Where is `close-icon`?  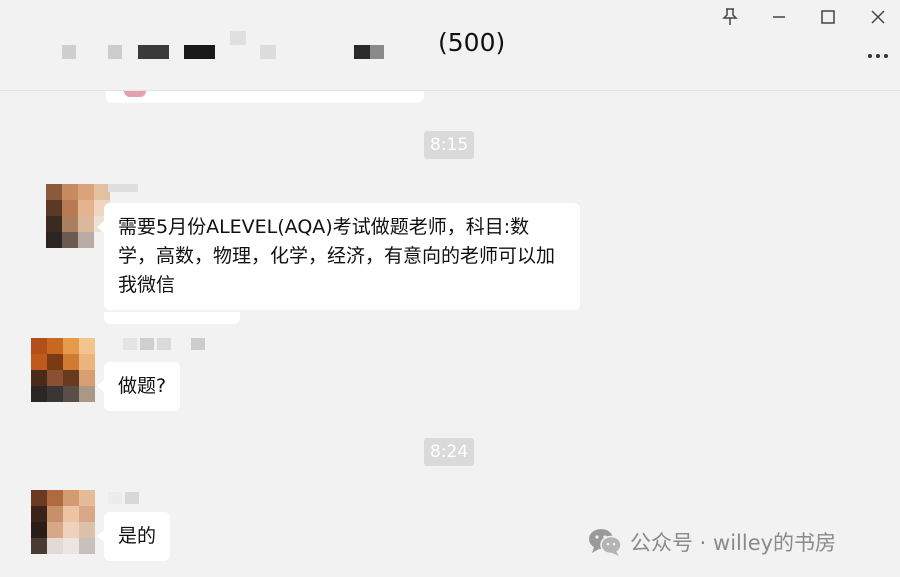 close-icon is located at coordinates (878, 17).